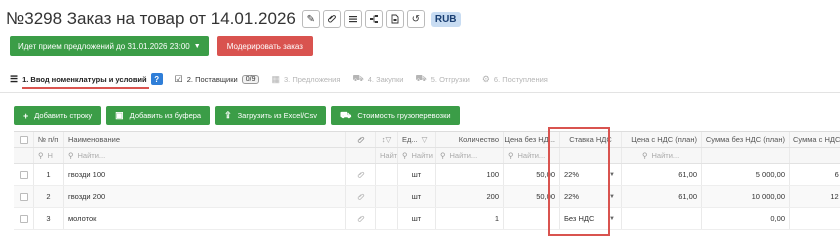  What do you see at coordinates (205, 139) in the screenshot?
I see `col-name: Наименование` at bounding box center [205, 139].